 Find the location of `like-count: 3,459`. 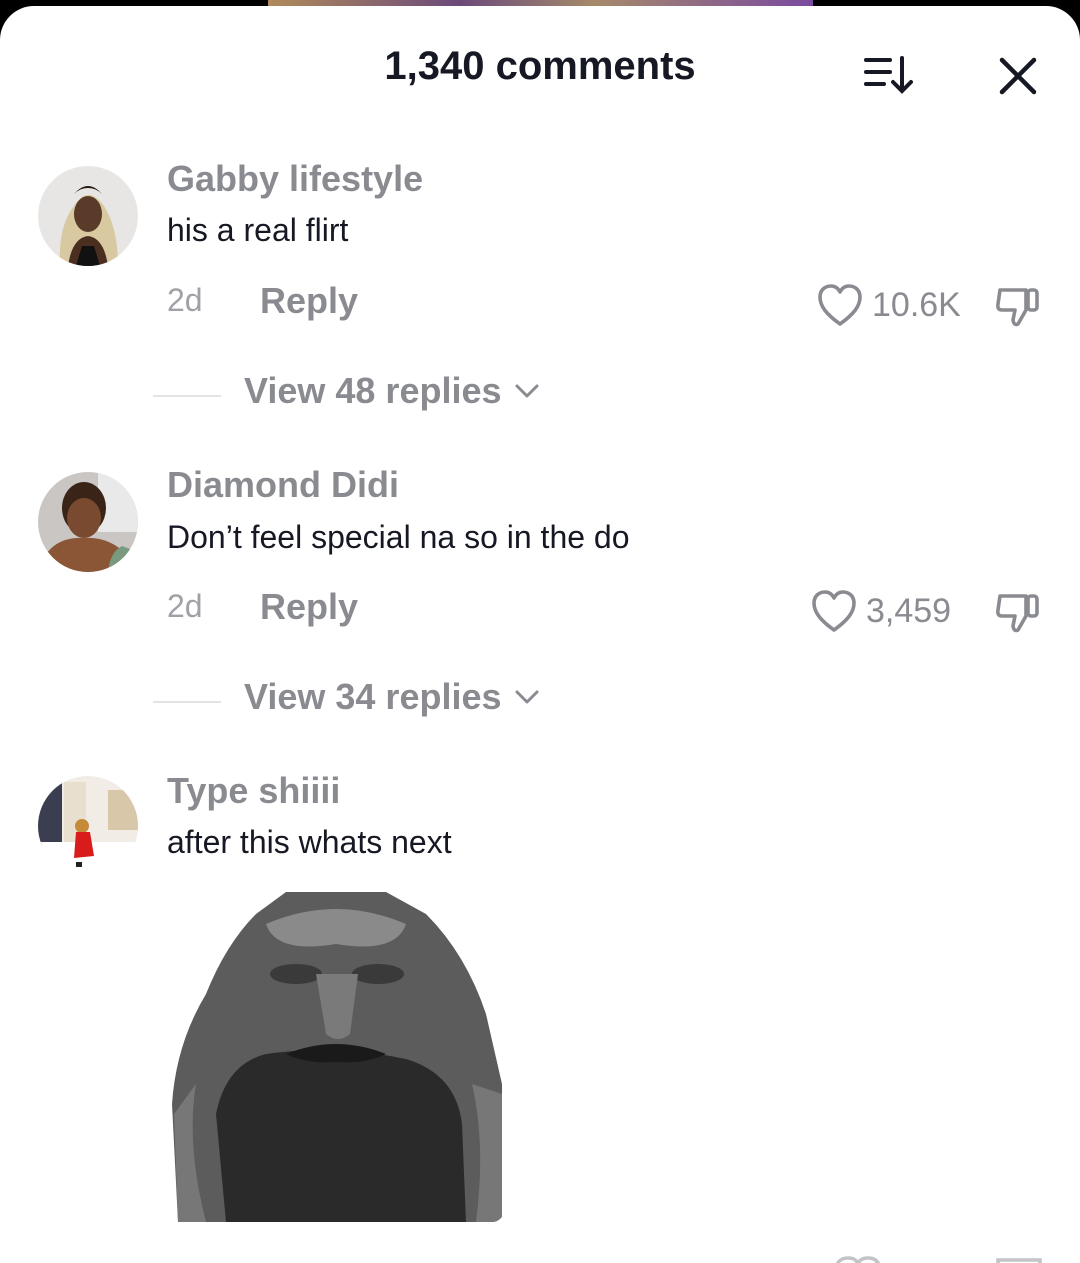

like-count: 3,459 is located at coordinates (909, 610).